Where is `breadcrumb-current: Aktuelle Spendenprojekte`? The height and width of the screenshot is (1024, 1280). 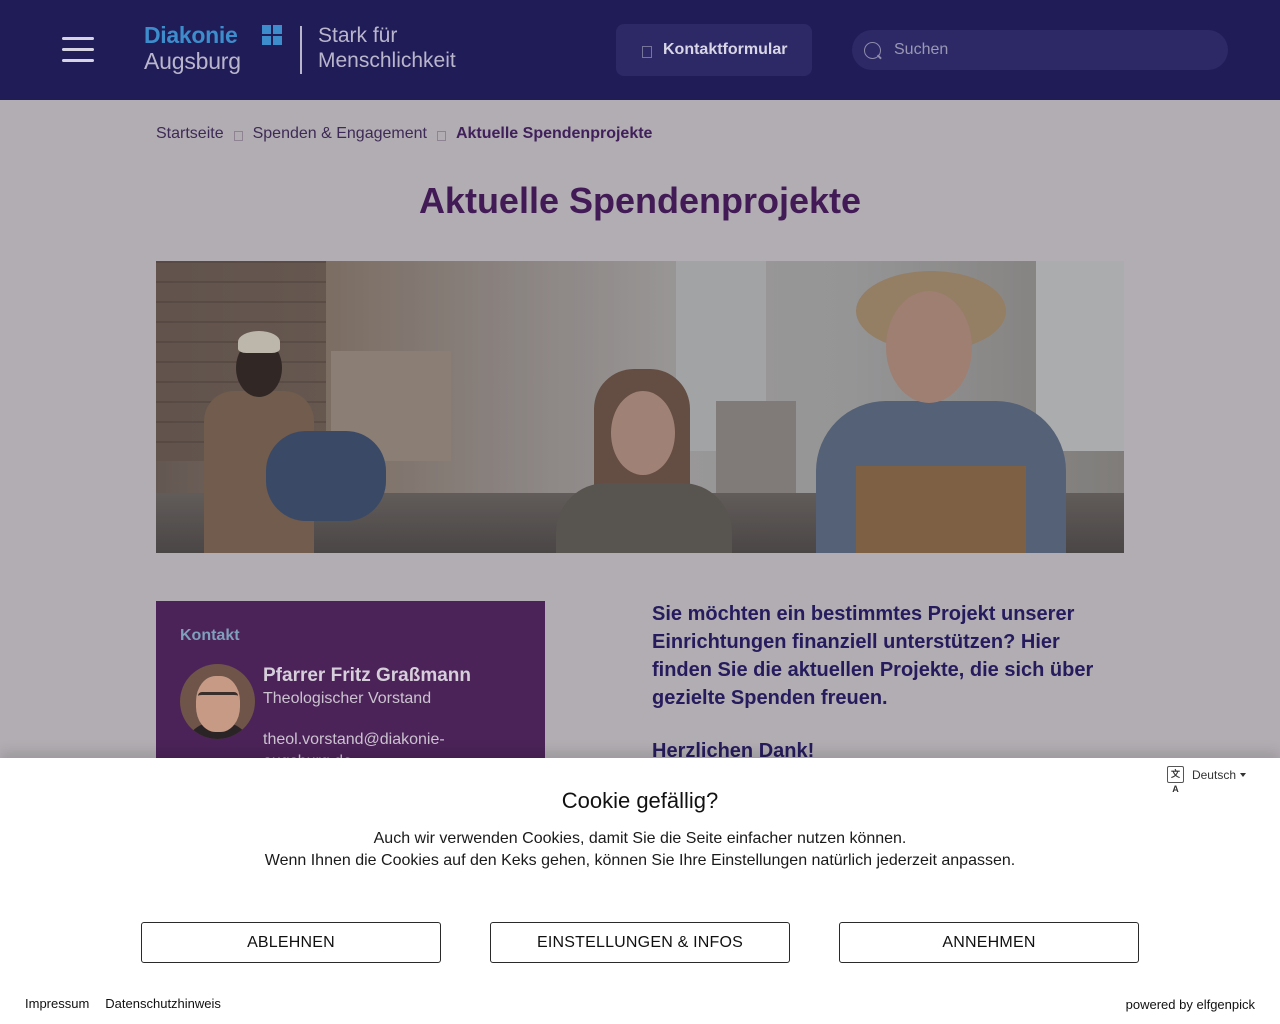
breadcrumb-current: Aktuelle Spendenprojekte is located at coordinates (554, 133).